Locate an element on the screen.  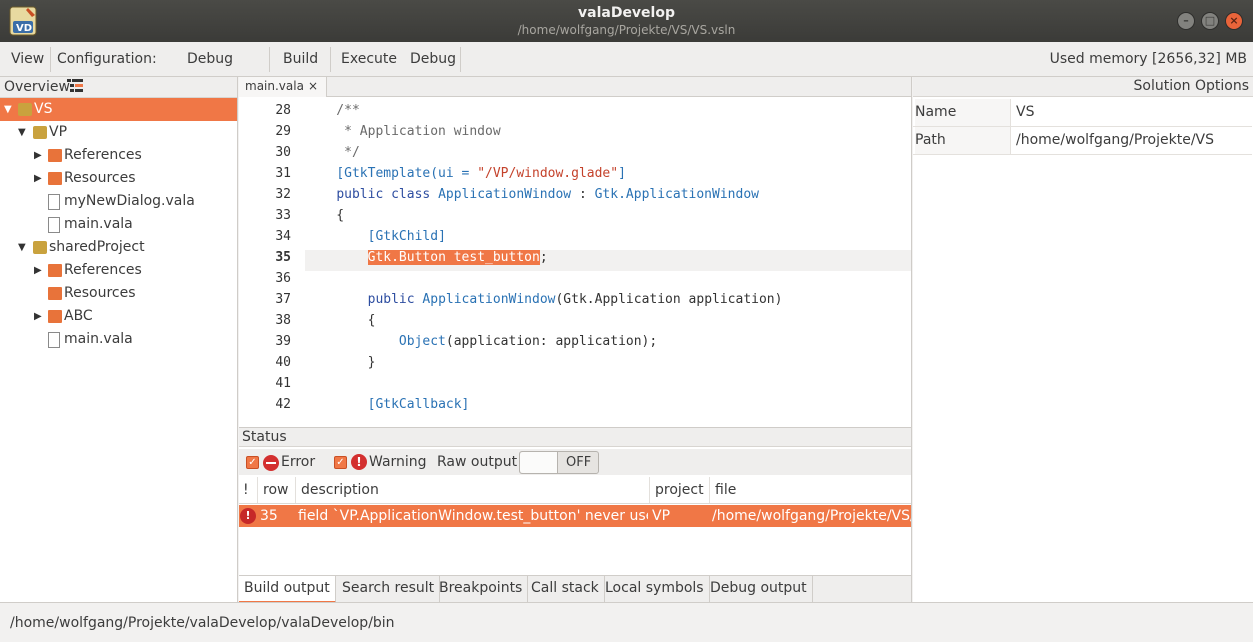
line-number: 31 is located at coordinates (283, 173).